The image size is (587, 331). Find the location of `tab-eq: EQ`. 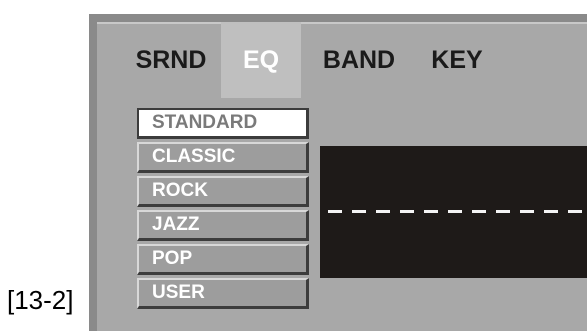

tab-eq: EQ is located at coordinates (261, 60).